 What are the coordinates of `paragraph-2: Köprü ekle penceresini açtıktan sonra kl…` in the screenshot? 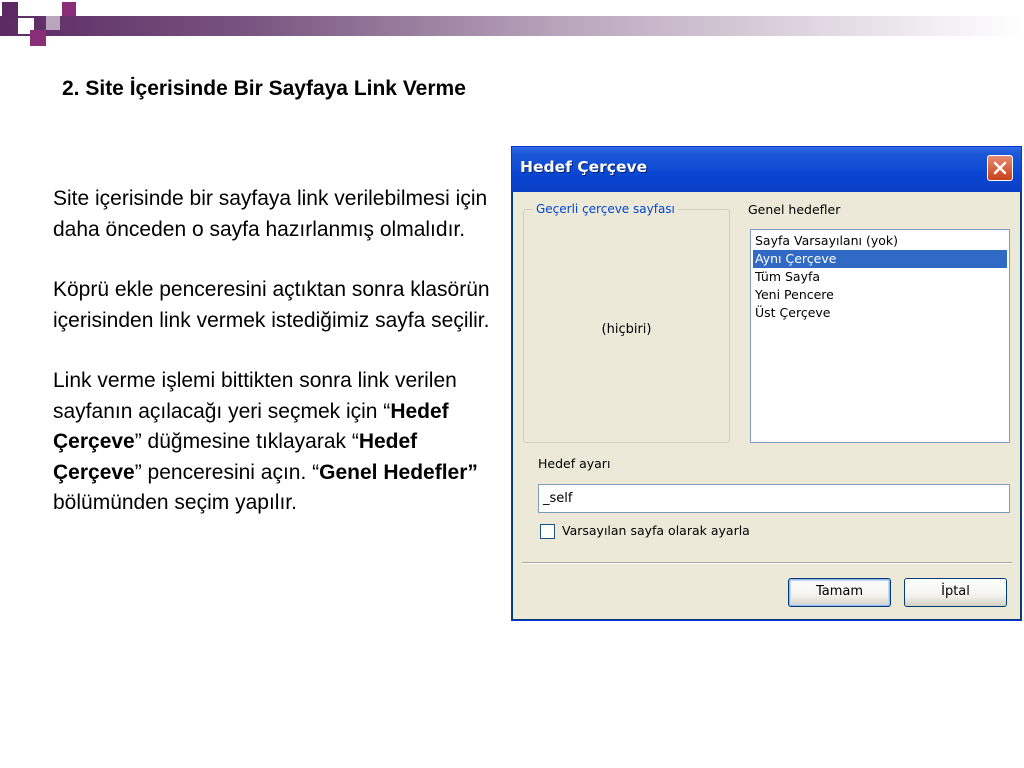 It's located at (271, 305).